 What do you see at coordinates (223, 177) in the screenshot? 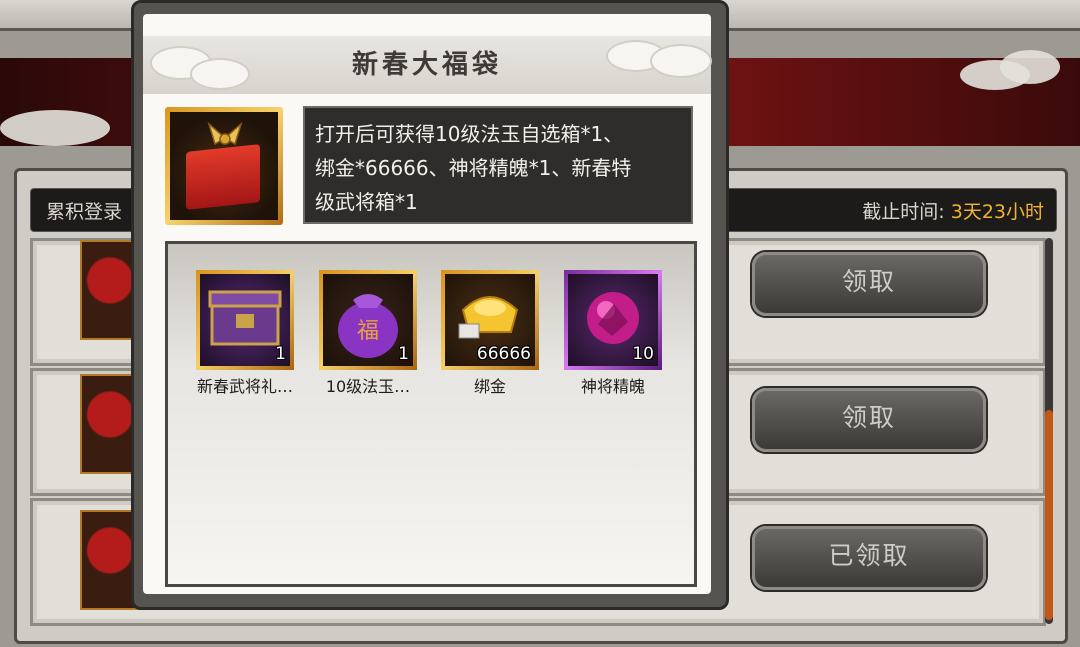
I see `gift-box-icon` at bounding box center [223, 177].